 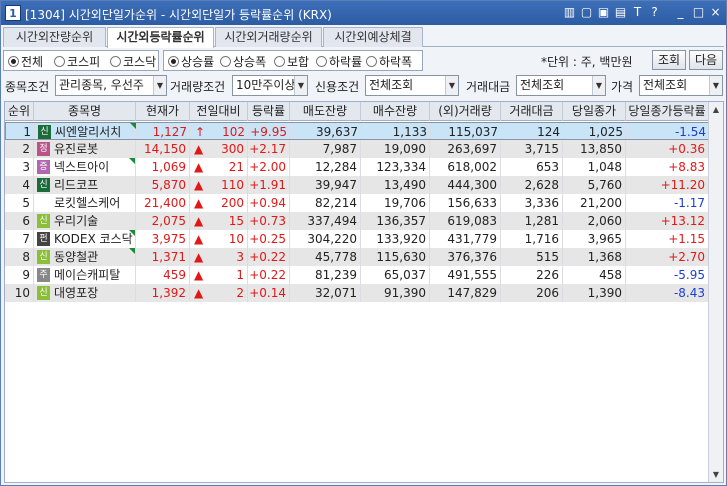 I want to click on tab-bar: 시간외잔량순위 시간외등락률순위 시간외거래량순위 시간외예상체결, so click(x=363, y=37).